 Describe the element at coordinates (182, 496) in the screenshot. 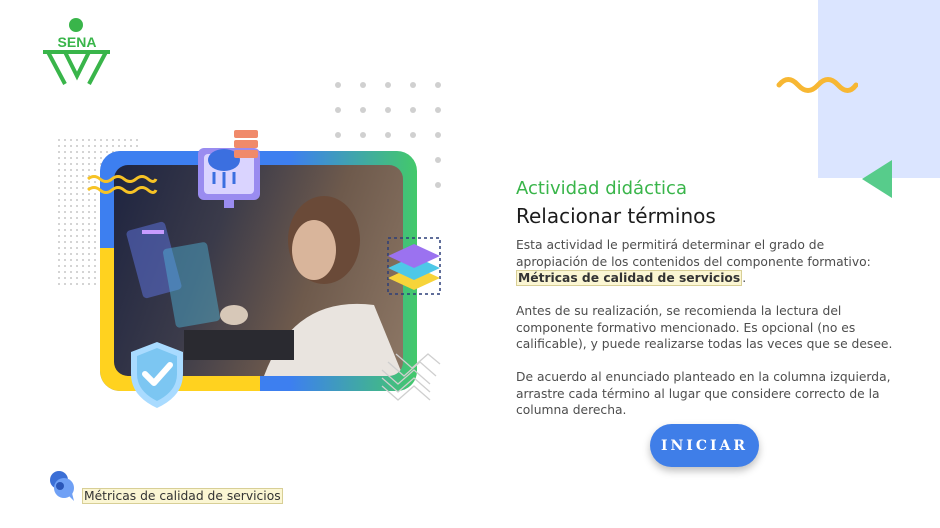

I see `footer-component-label: Métricas de calidad de servicios` at that location.